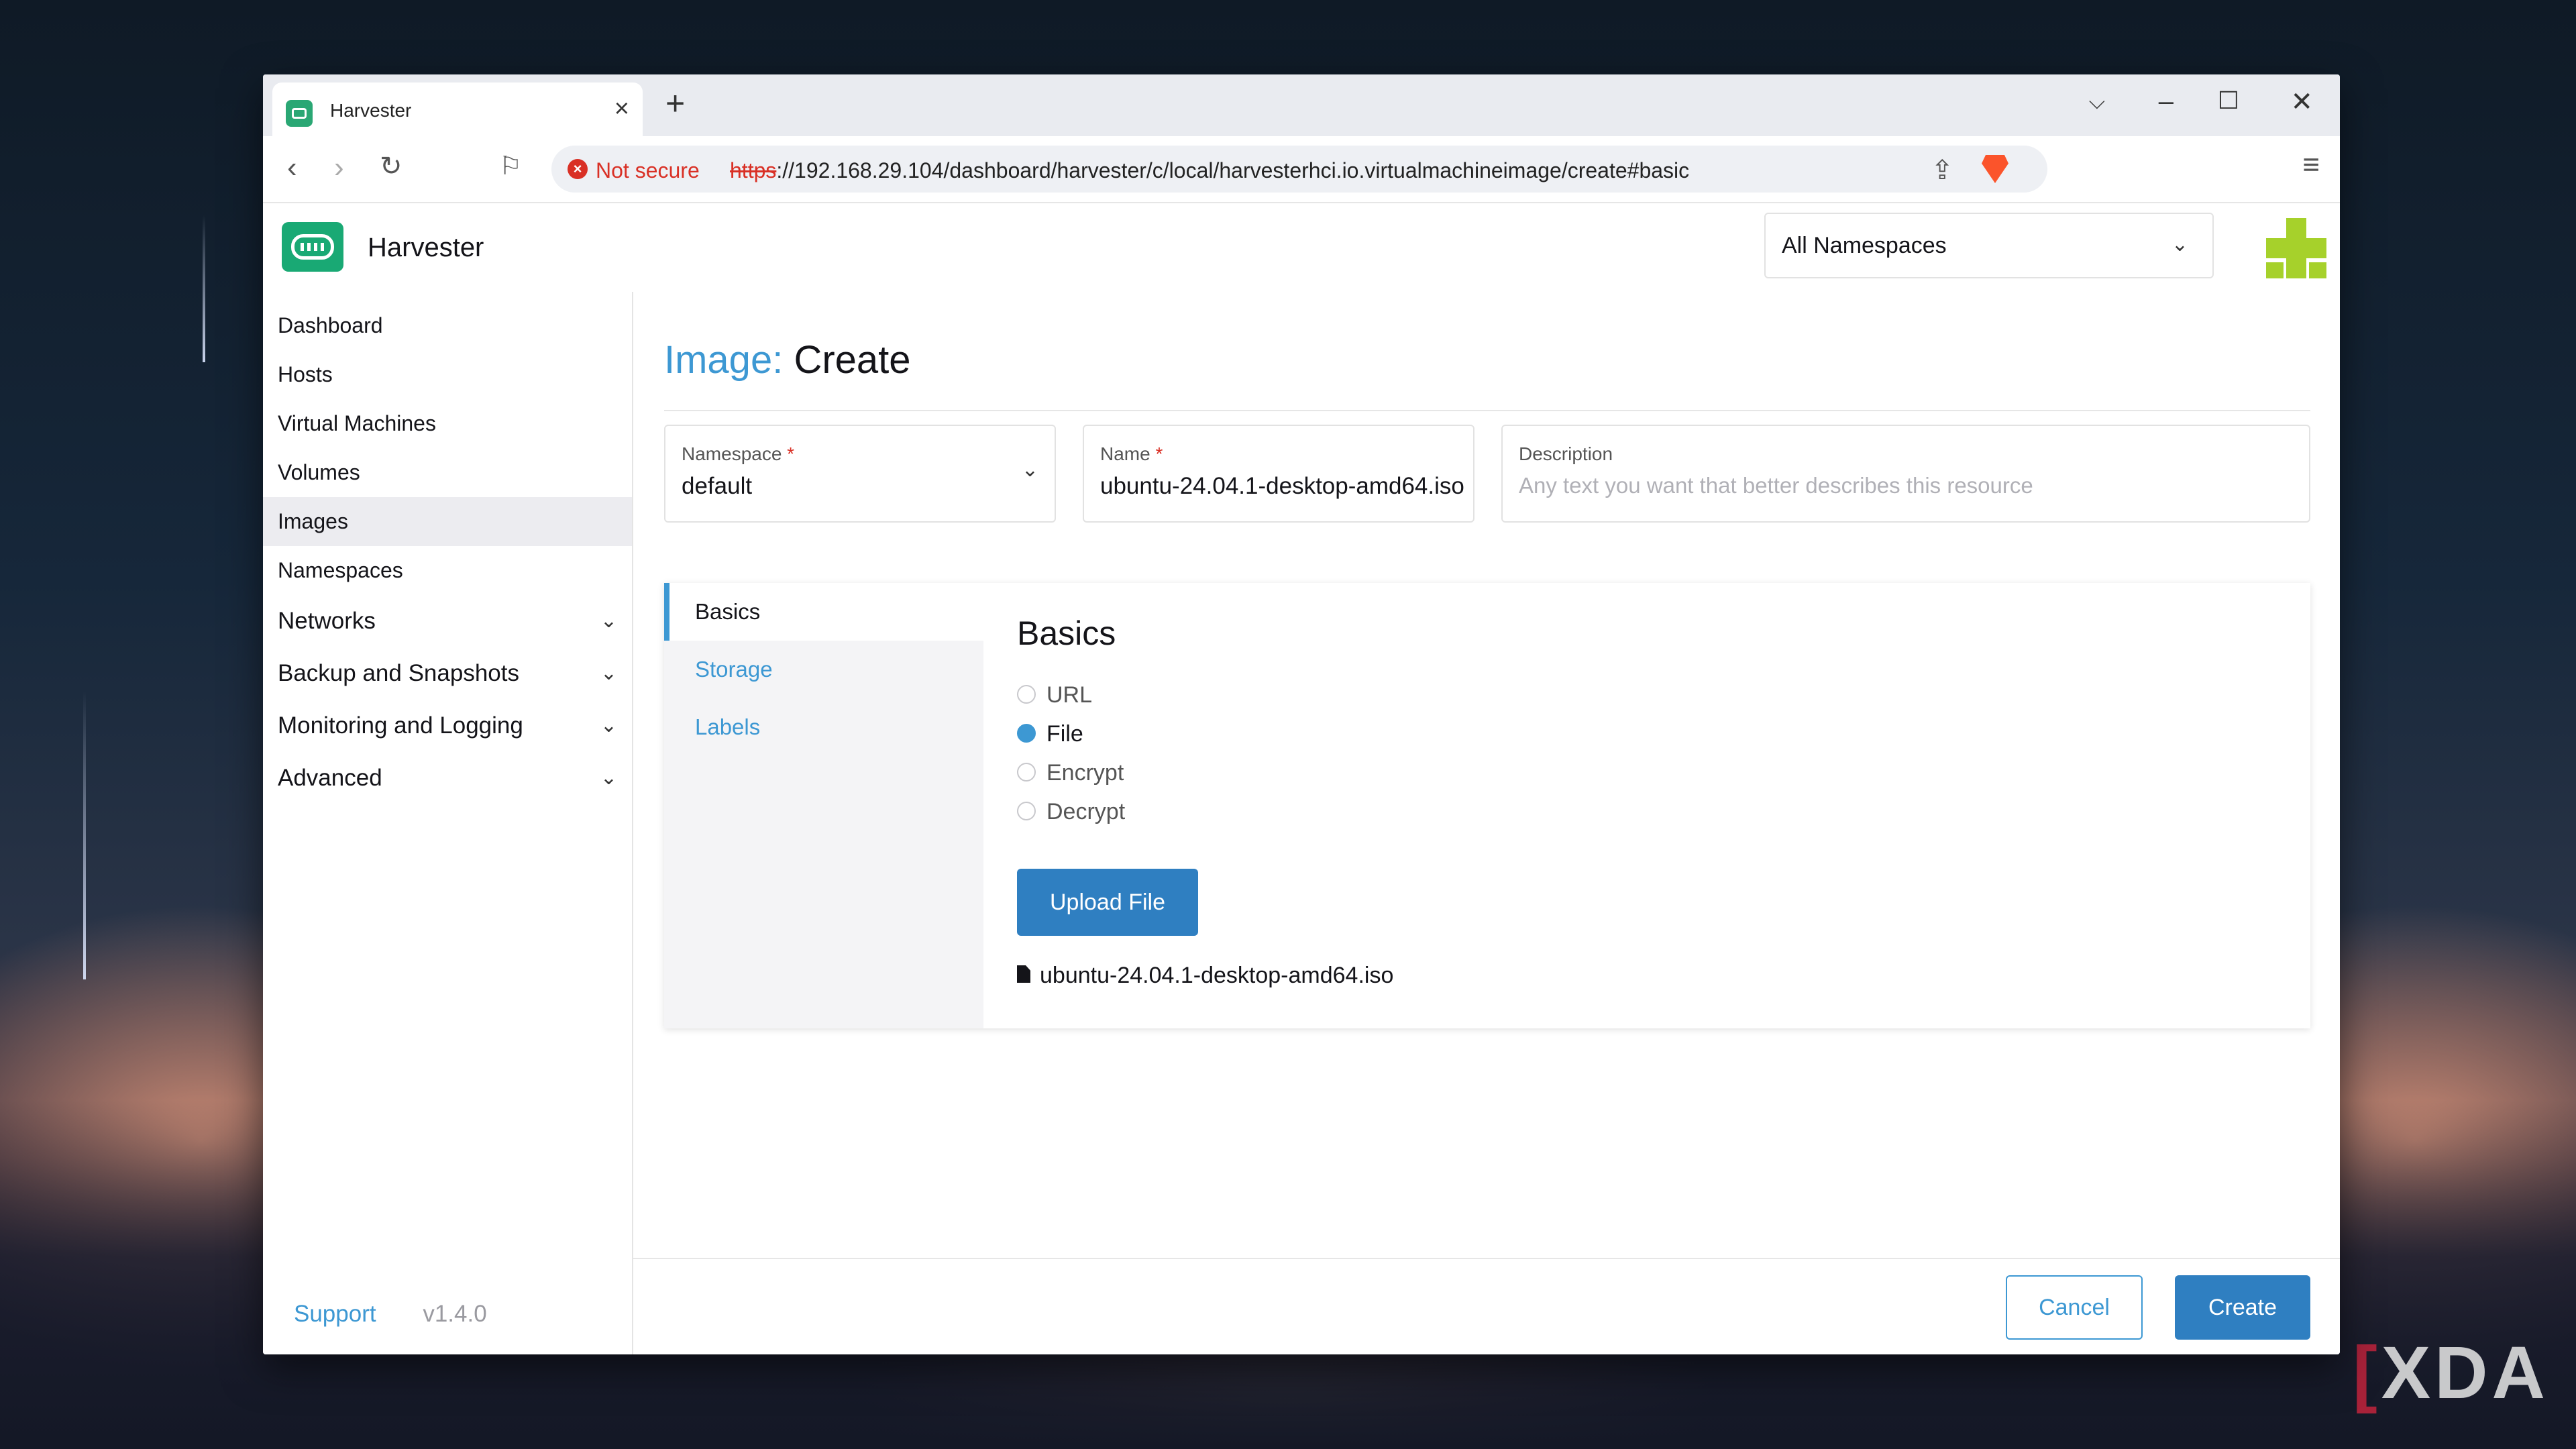  What do you see at coordinates (724, 360) in the screenshot?
I see `page-title-kind: Image:` at bounding box center [724, 360].